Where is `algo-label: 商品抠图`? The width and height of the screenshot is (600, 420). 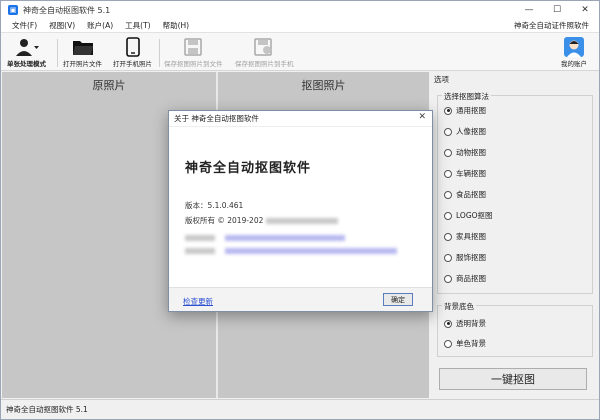 algo-label: 商品抠图 is located at coordinates (471, 278).